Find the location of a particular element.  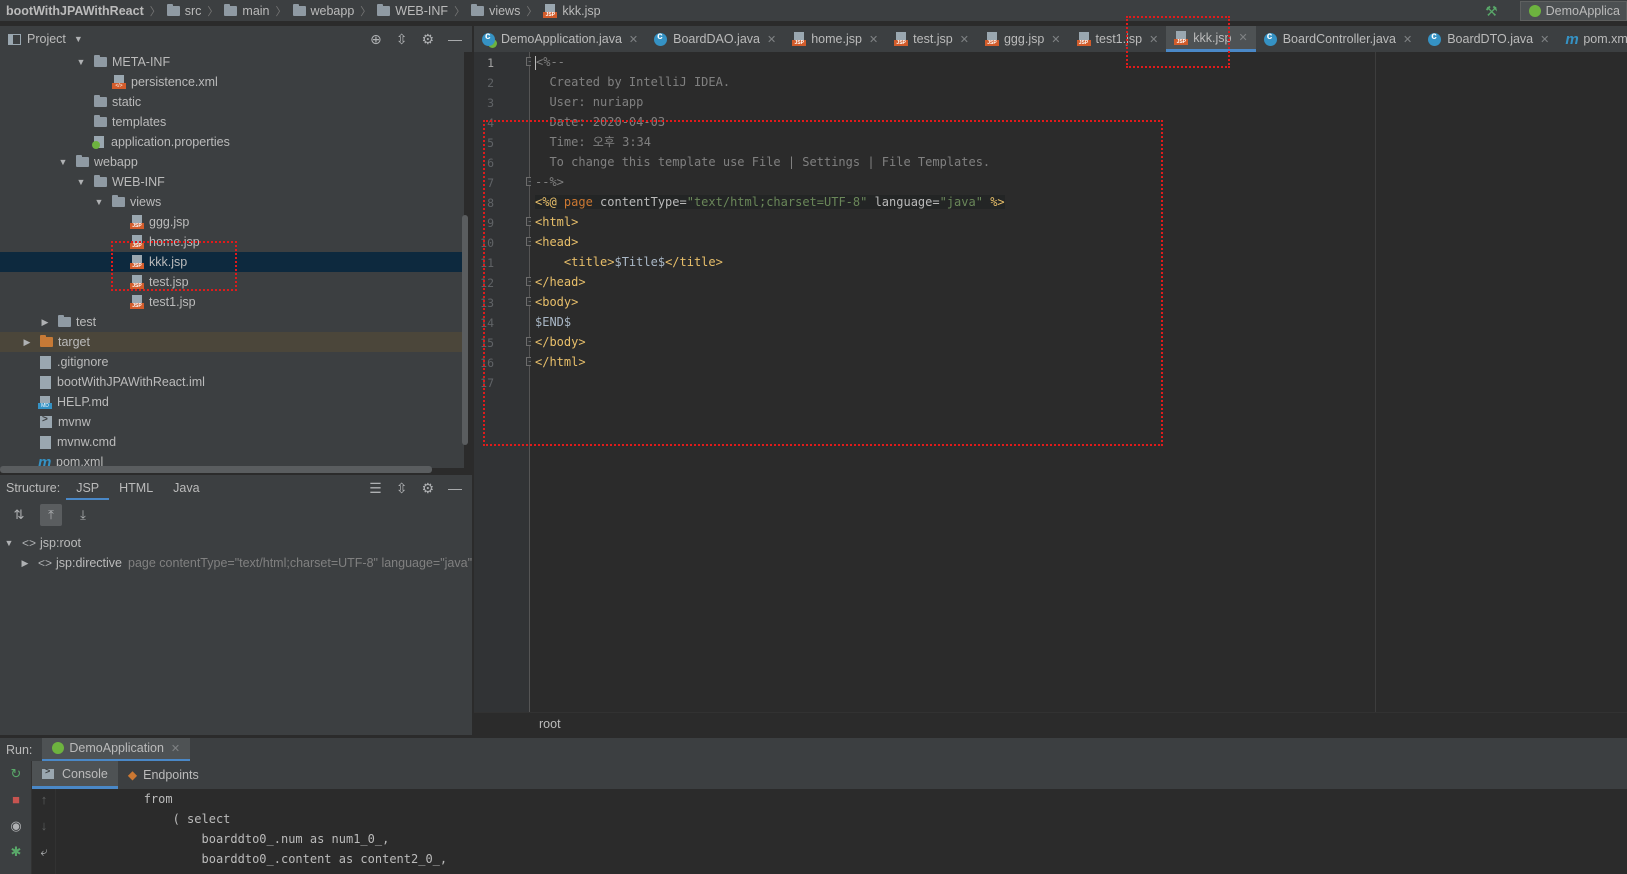

tree-item-meta-inf: ▼ META-INF is located at coordinates (232, 62).